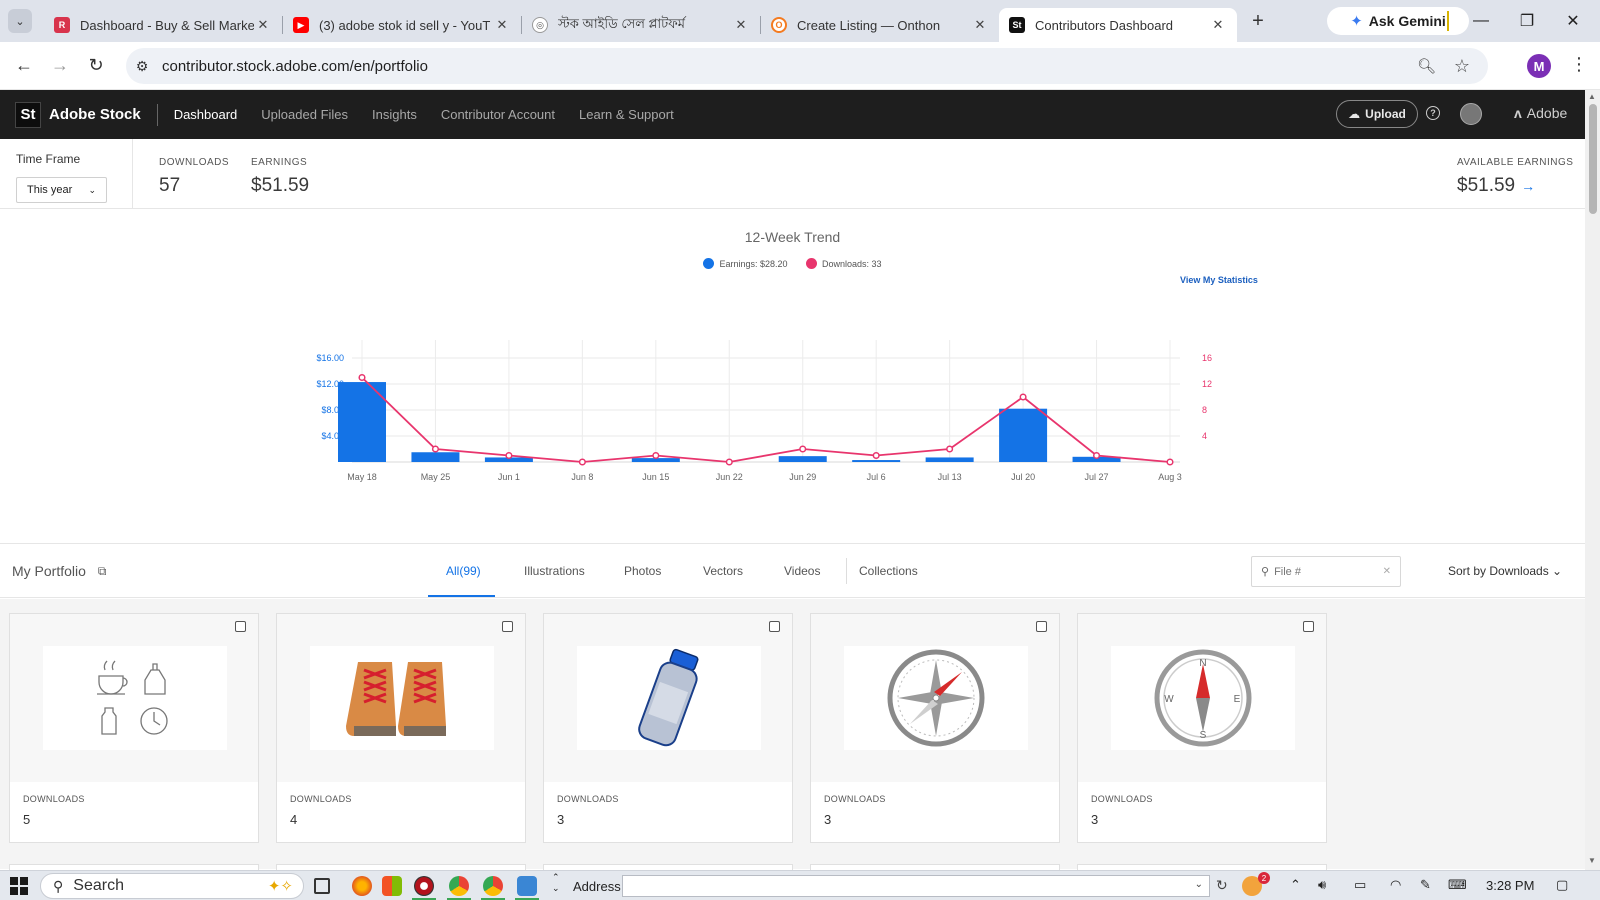  Describe the element at coordinates (61, 190) in the screenshot. I see `timeframe-select: This year ⌄` at that location.